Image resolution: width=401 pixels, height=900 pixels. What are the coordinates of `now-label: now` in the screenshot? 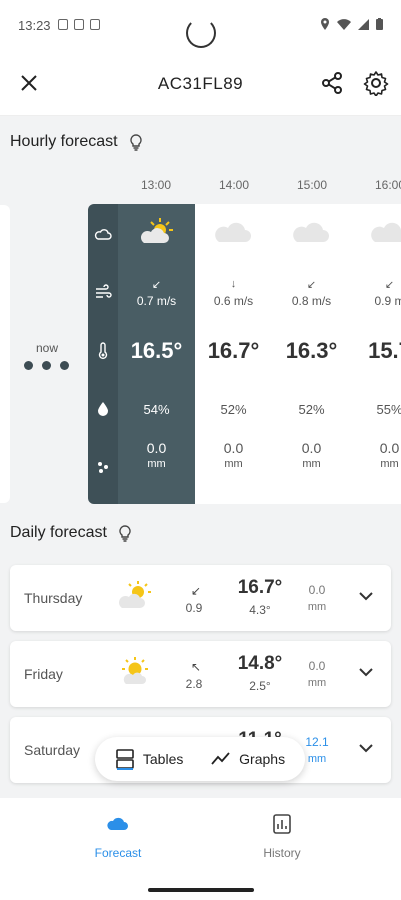 It's located at (47, 348).